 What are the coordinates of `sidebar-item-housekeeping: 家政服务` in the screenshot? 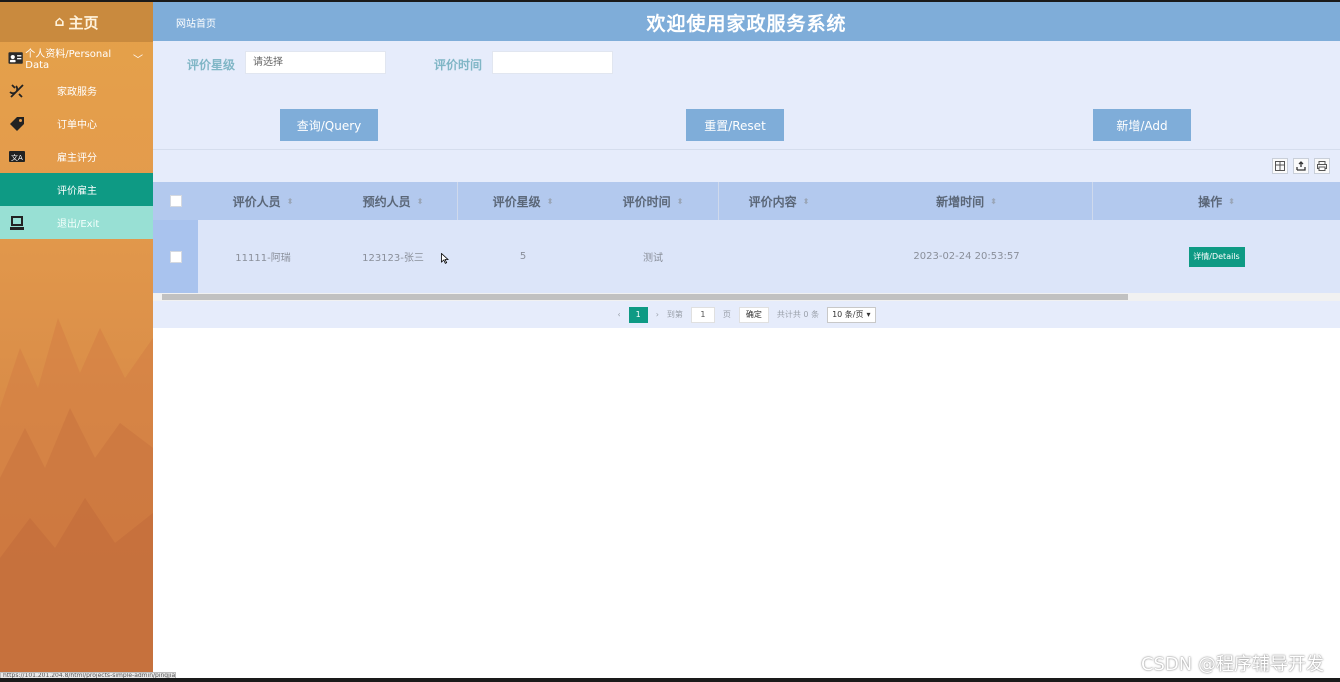 It's located at (76, 90).